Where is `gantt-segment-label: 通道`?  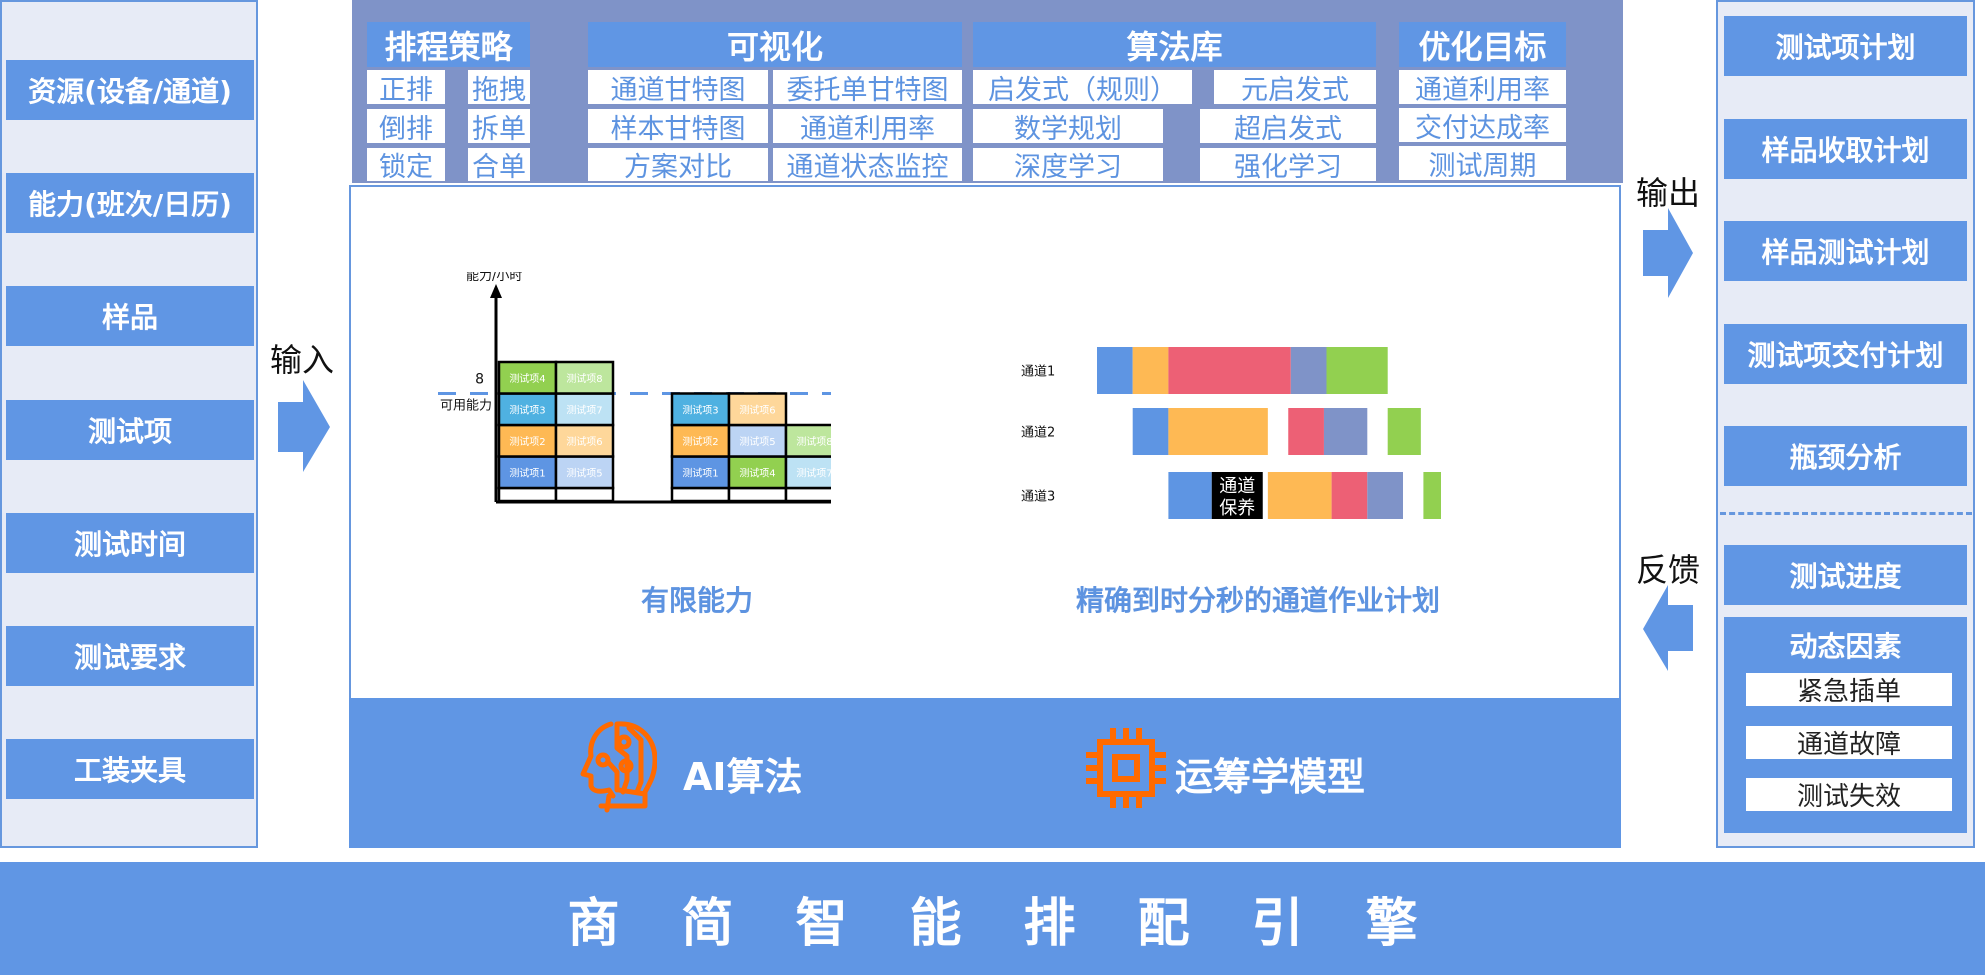
gantt-segment-label: 通道 is located at coordinates (1237, 486).